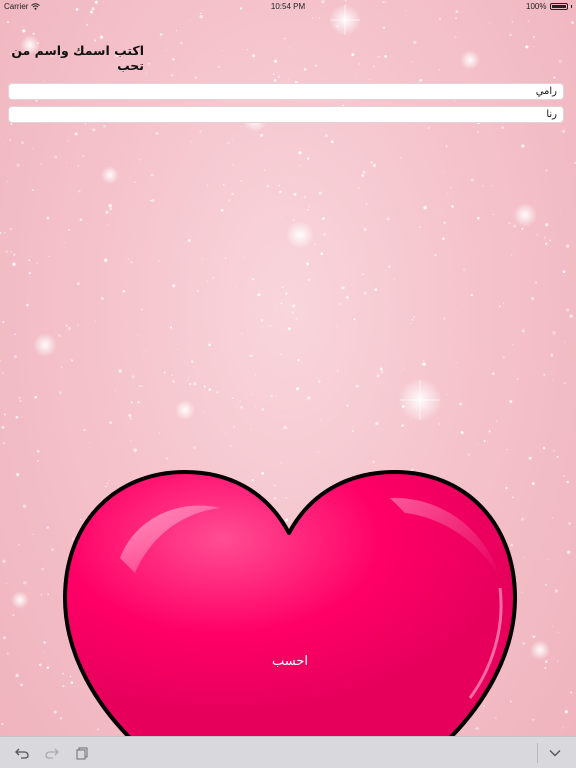 The width and height of the screenshot is (576, 768). What do you see at coordinates (286, 114) in the screenshot?
I see `beloved-name-field` at bounding box center [286, 114].